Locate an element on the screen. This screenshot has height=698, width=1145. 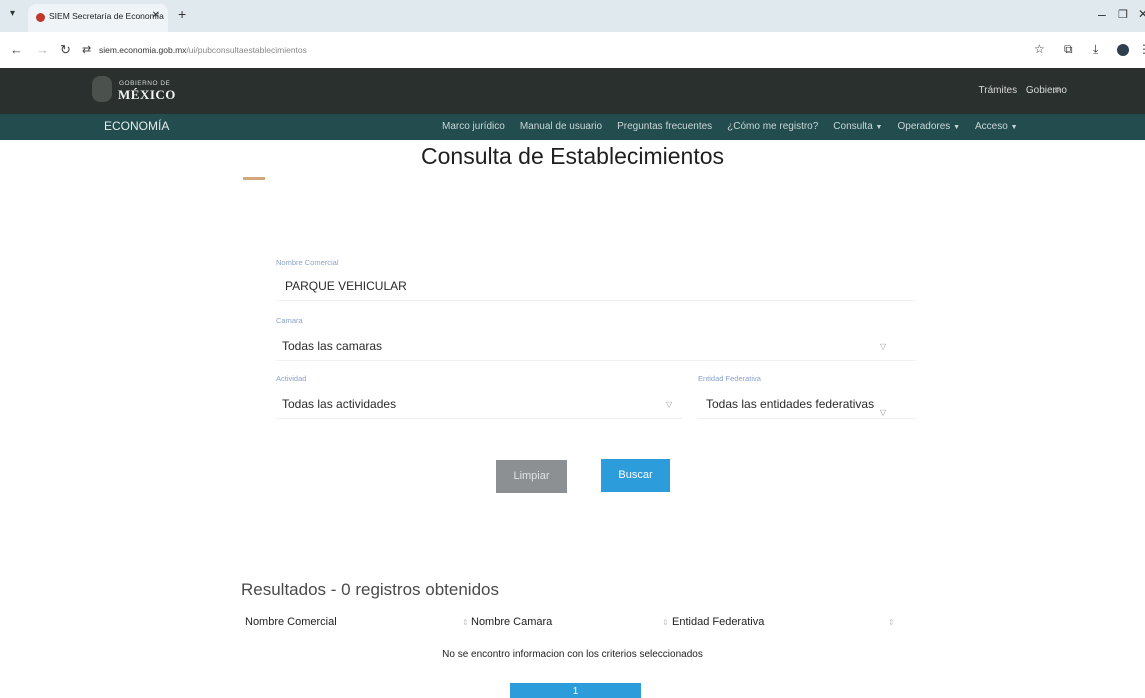
tab-close-icon: ✕ is located at coordinates (156, 15).